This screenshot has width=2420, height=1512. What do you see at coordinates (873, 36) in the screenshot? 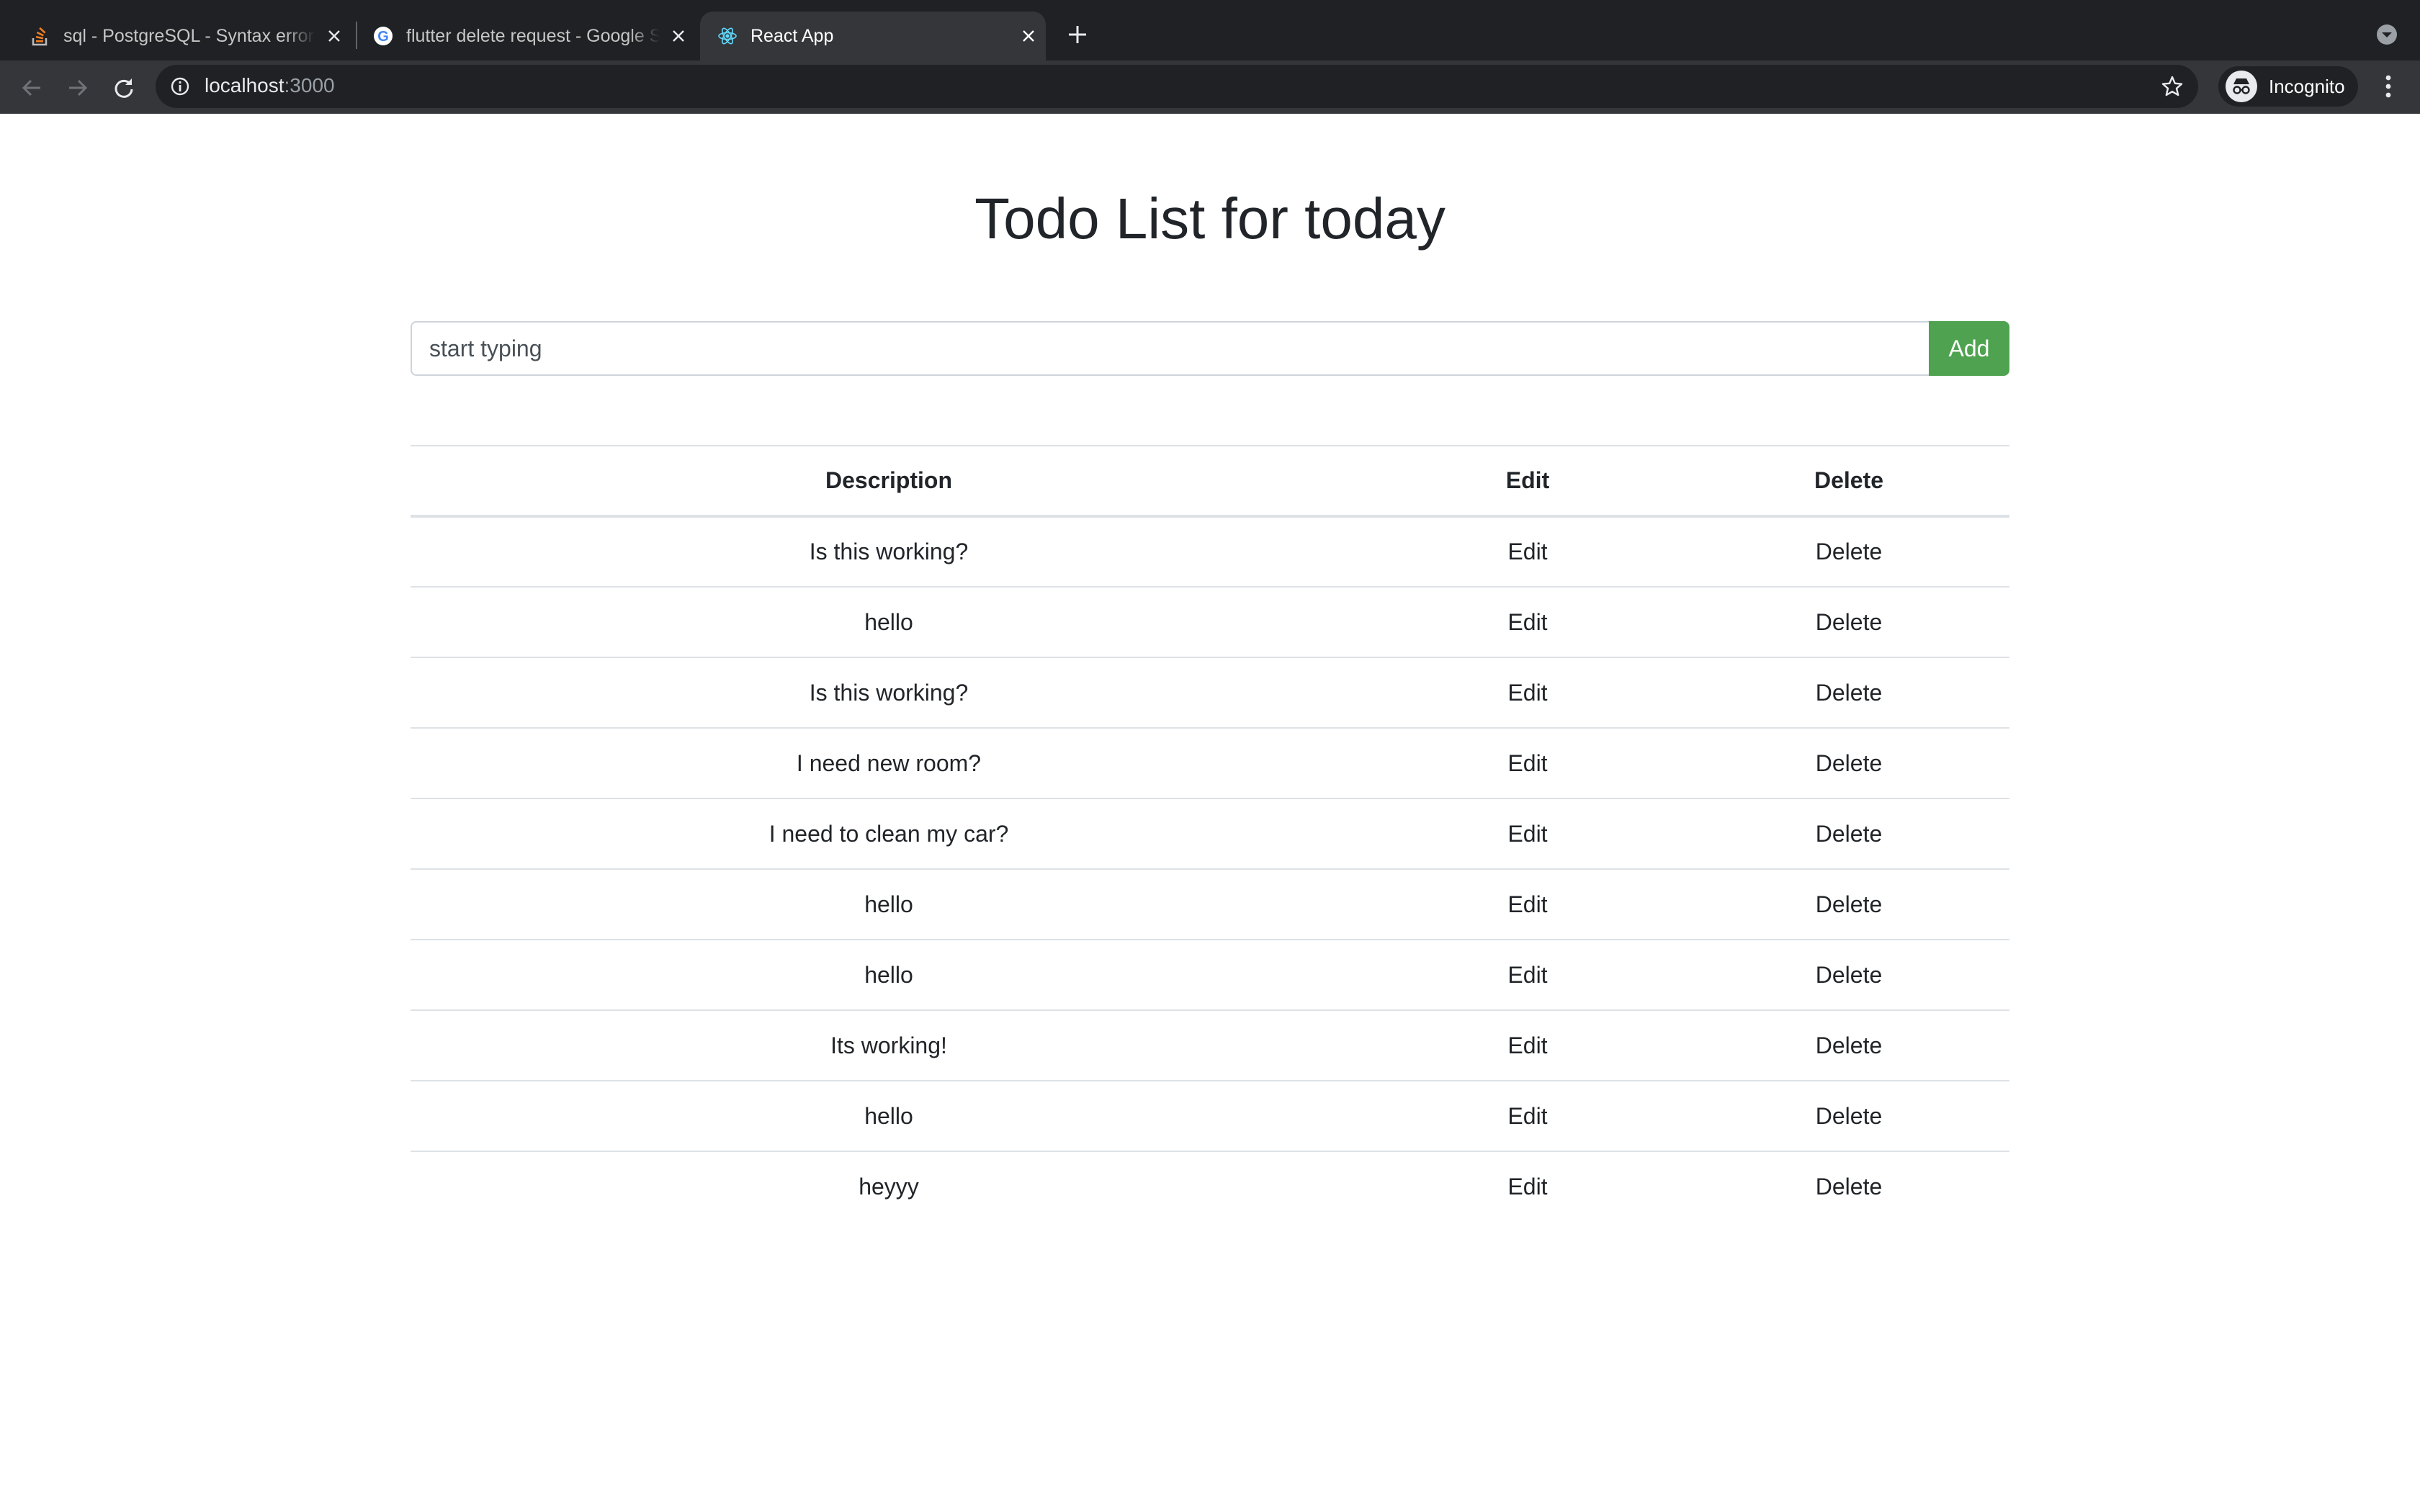
I see `tab-react-app: React App` at bounding box center [873, 36].